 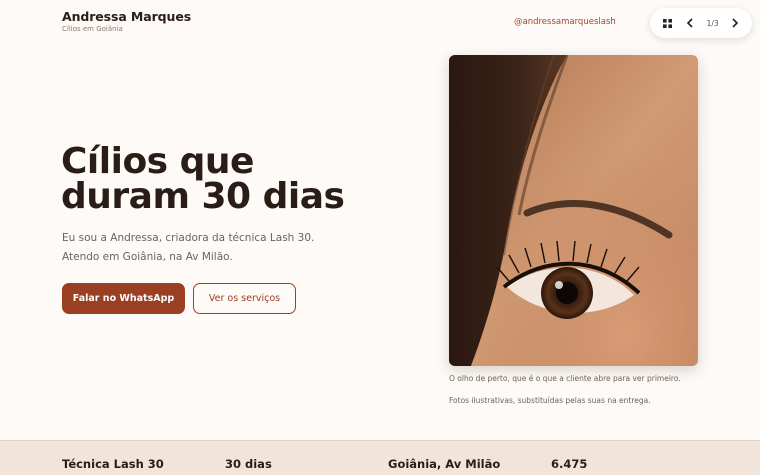 I want to click on stat-count: 6.475, so click(x=569, y=464).